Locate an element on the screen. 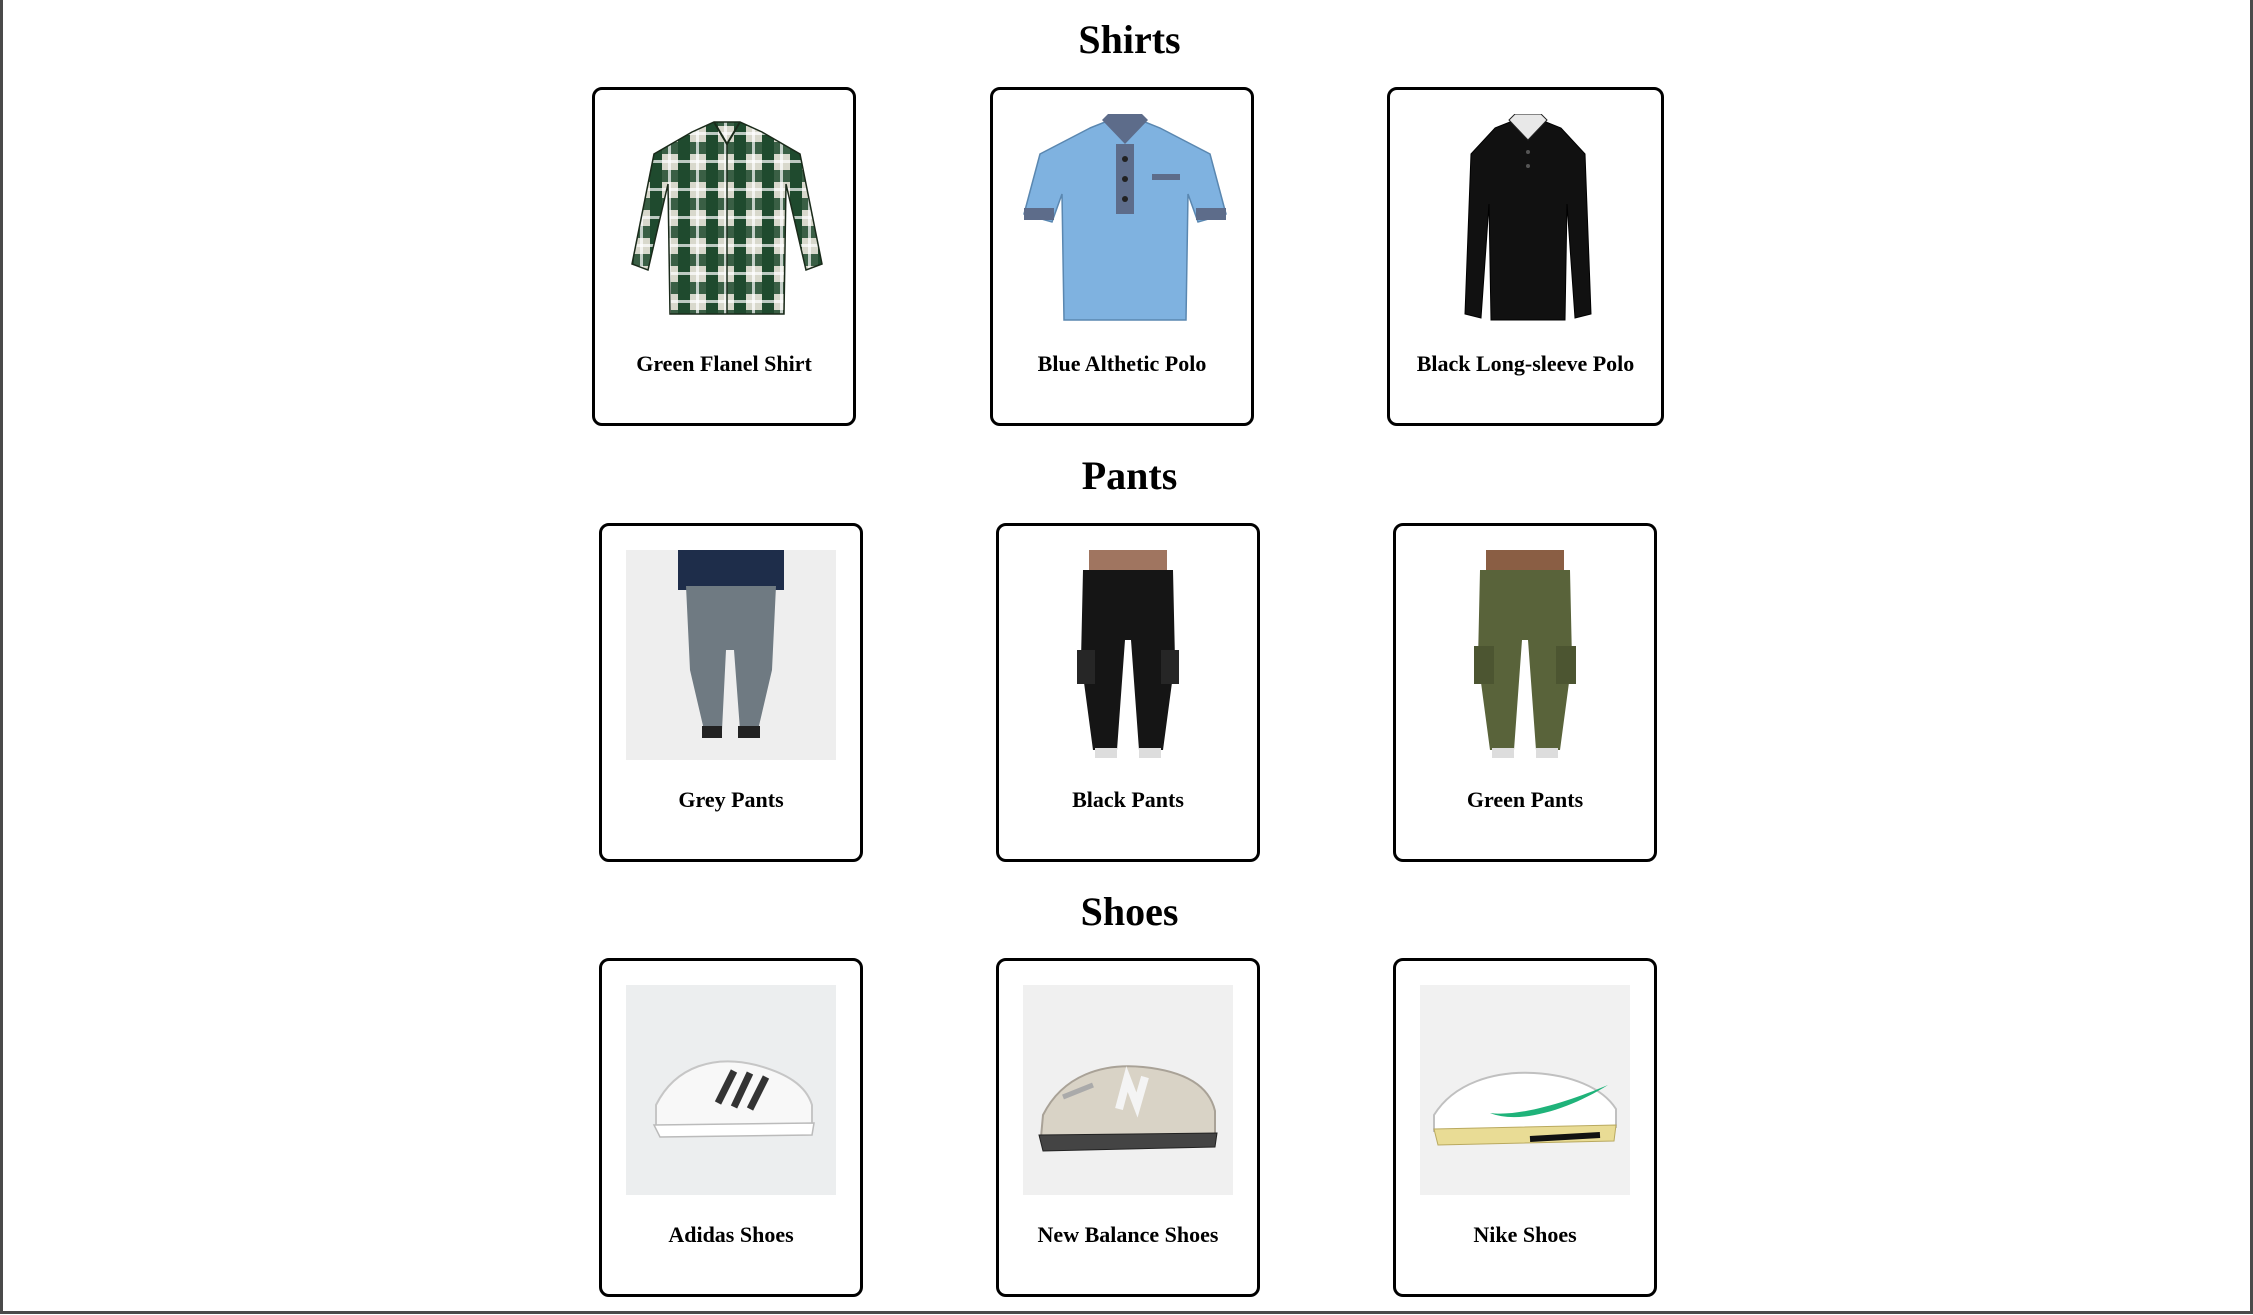  product-label: Green Pants is located at coordinates (1525, 799).